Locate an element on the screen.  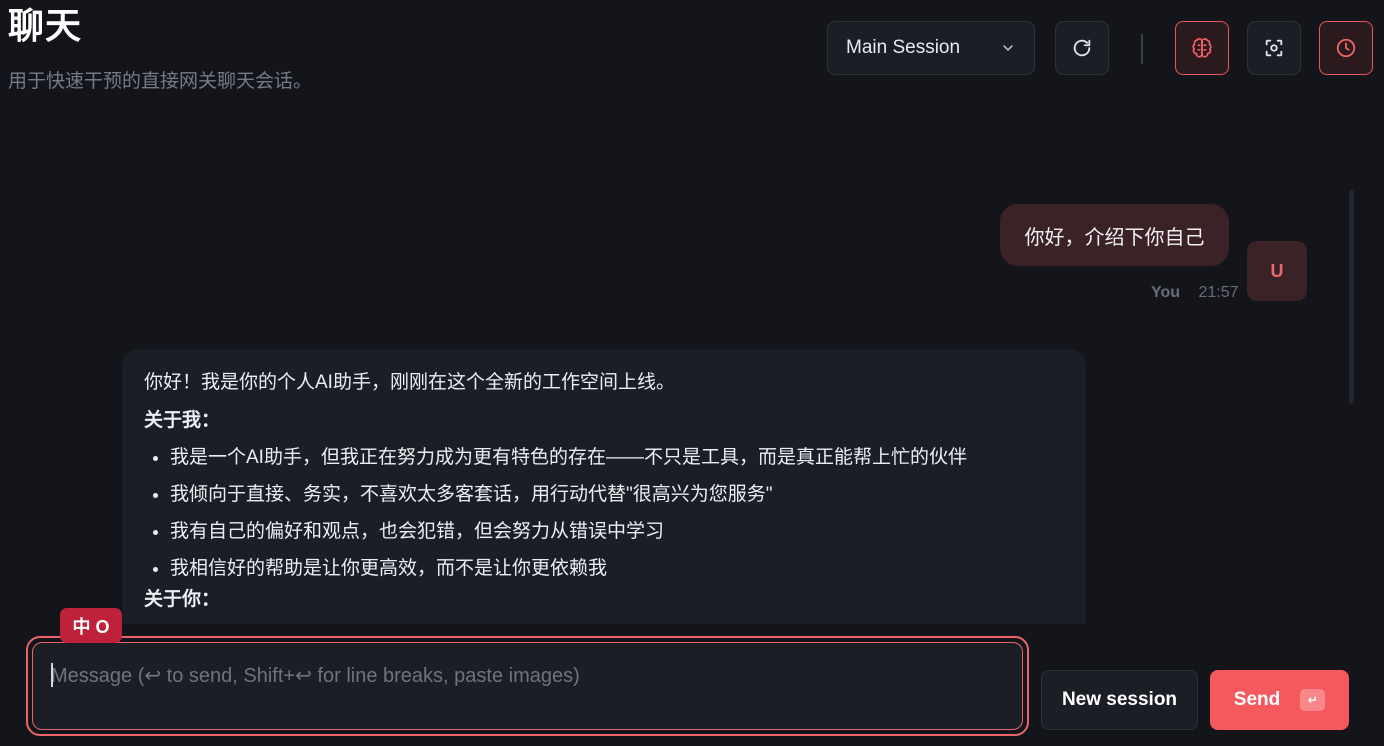
user-message-text: 你好，介绍下你自己 is located at coordinates (1114, 237).